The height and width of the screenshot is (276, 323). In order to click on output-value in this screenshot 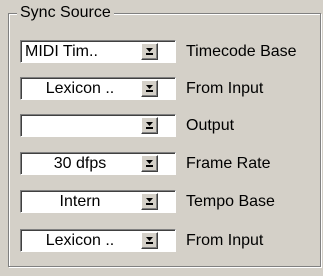, I will do `click(80, 125)`.